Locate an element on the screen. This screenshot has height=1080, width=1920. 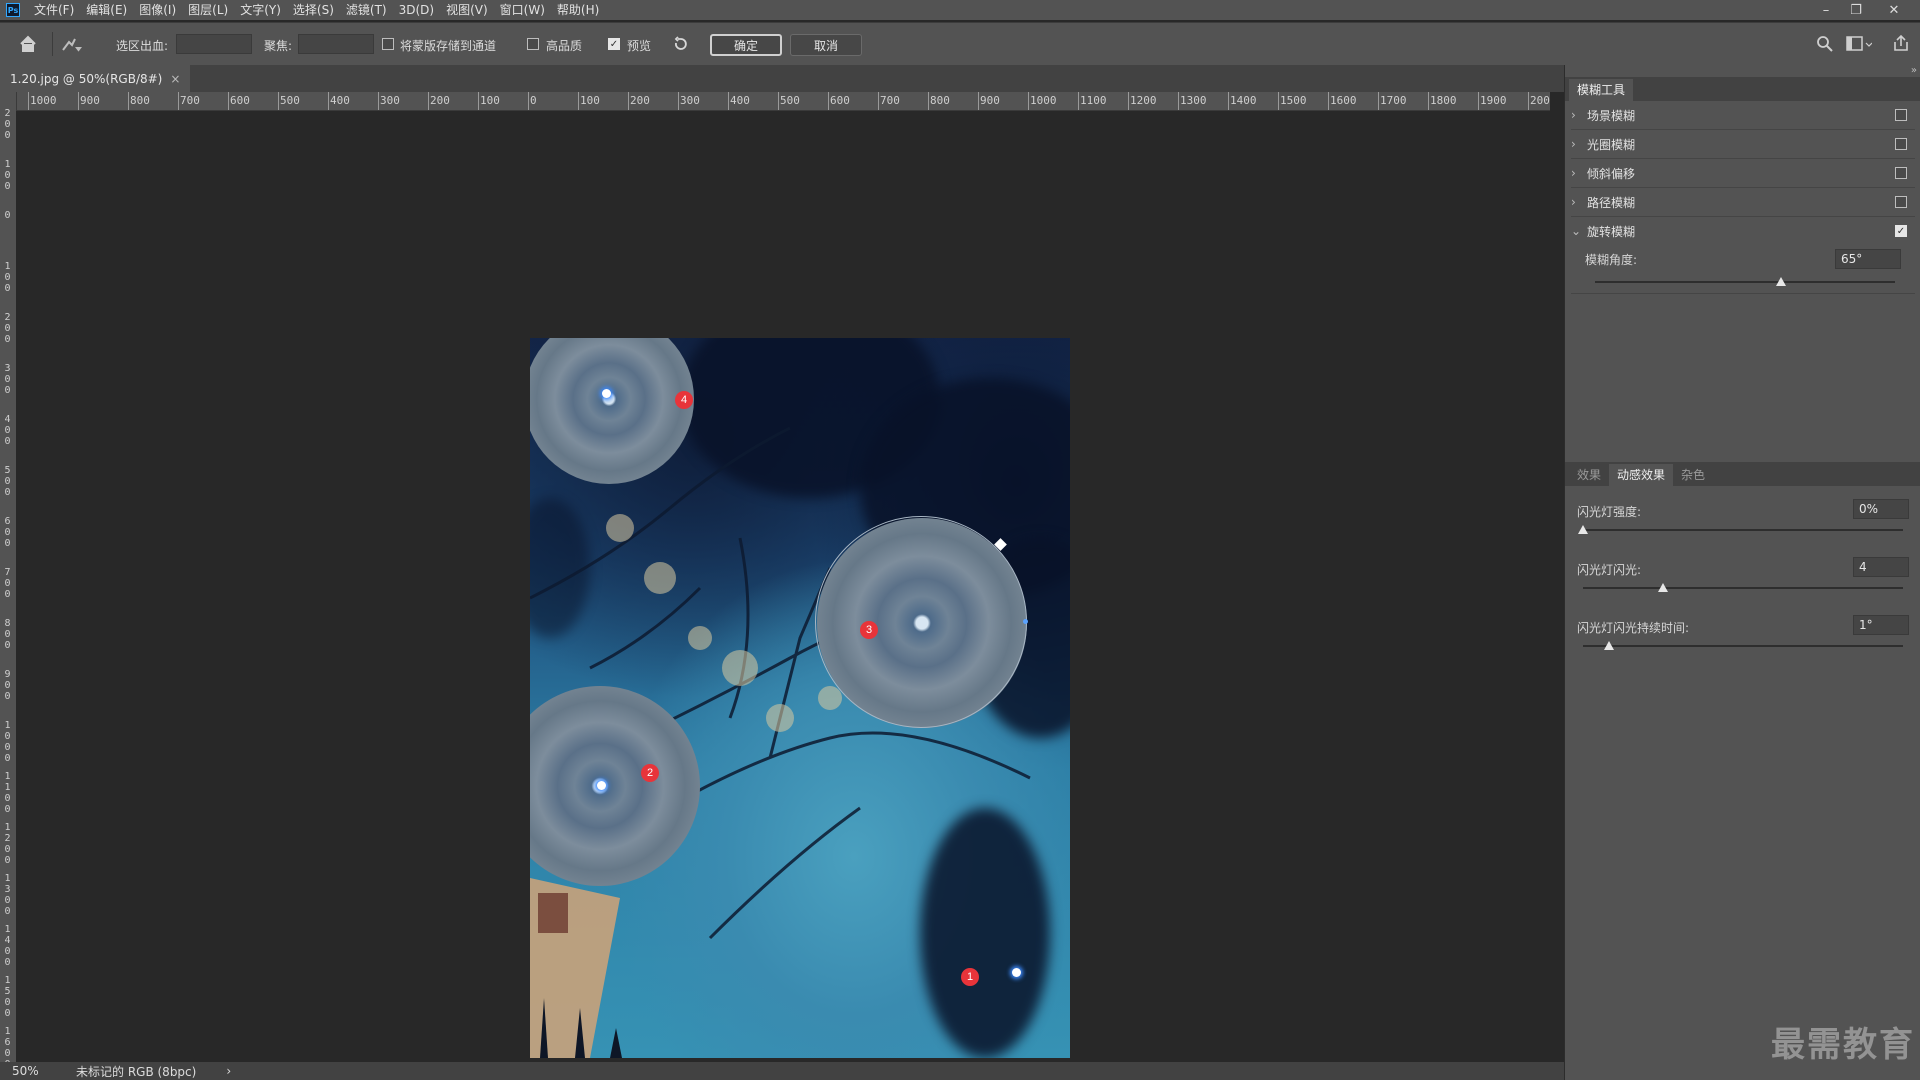
blur-item-path: › 路径模糊 is located at coordinates (1743, 202).